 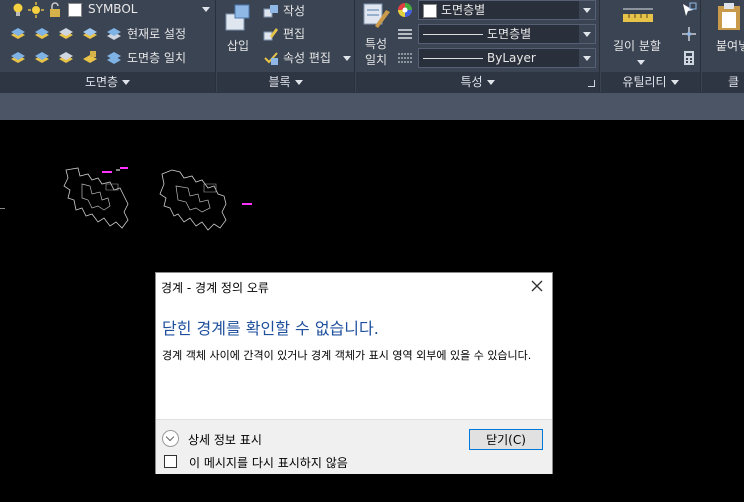 I want to click on layer-walk-icon, so click(x=18, y=58).